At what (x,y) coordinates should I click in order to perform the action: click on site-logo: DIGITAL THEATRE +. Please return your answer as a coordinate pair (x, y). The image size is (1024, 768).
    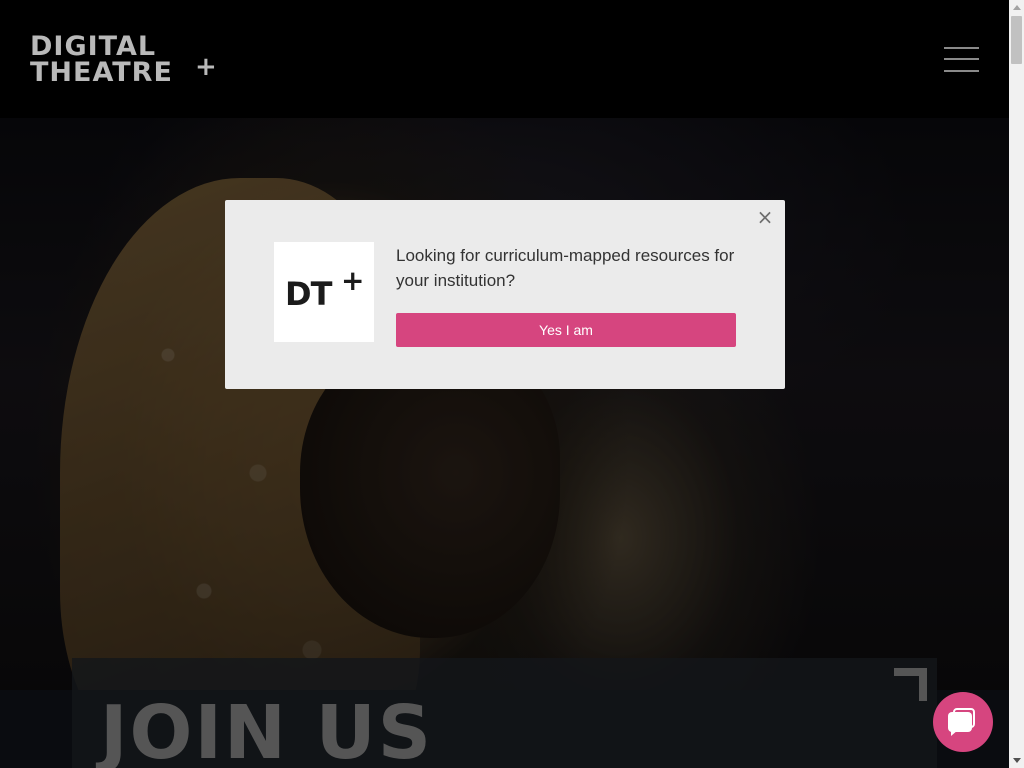
    Looking at the image, I should click on (123, 60).